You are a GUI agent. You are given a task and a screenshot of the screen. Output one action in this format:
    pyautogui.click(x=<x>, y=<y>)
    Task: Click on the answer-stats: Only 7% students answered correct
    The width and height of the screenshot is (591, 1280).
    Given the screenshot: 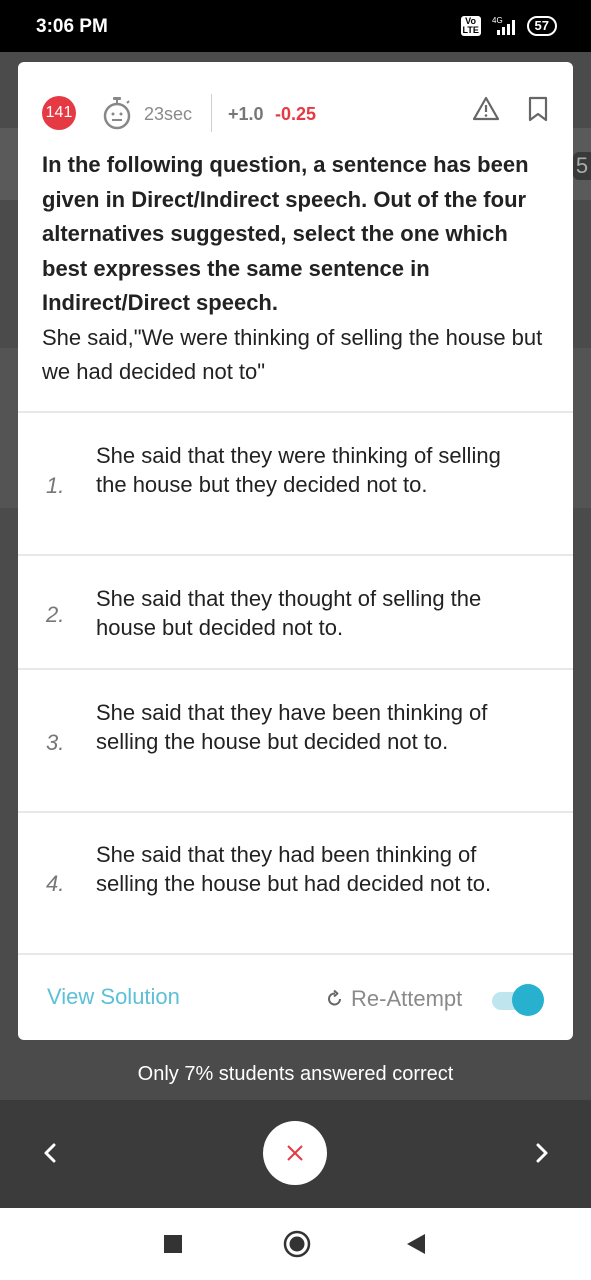 What is the action you would take?
    pyautogui.click(x=295, y=1074)
    